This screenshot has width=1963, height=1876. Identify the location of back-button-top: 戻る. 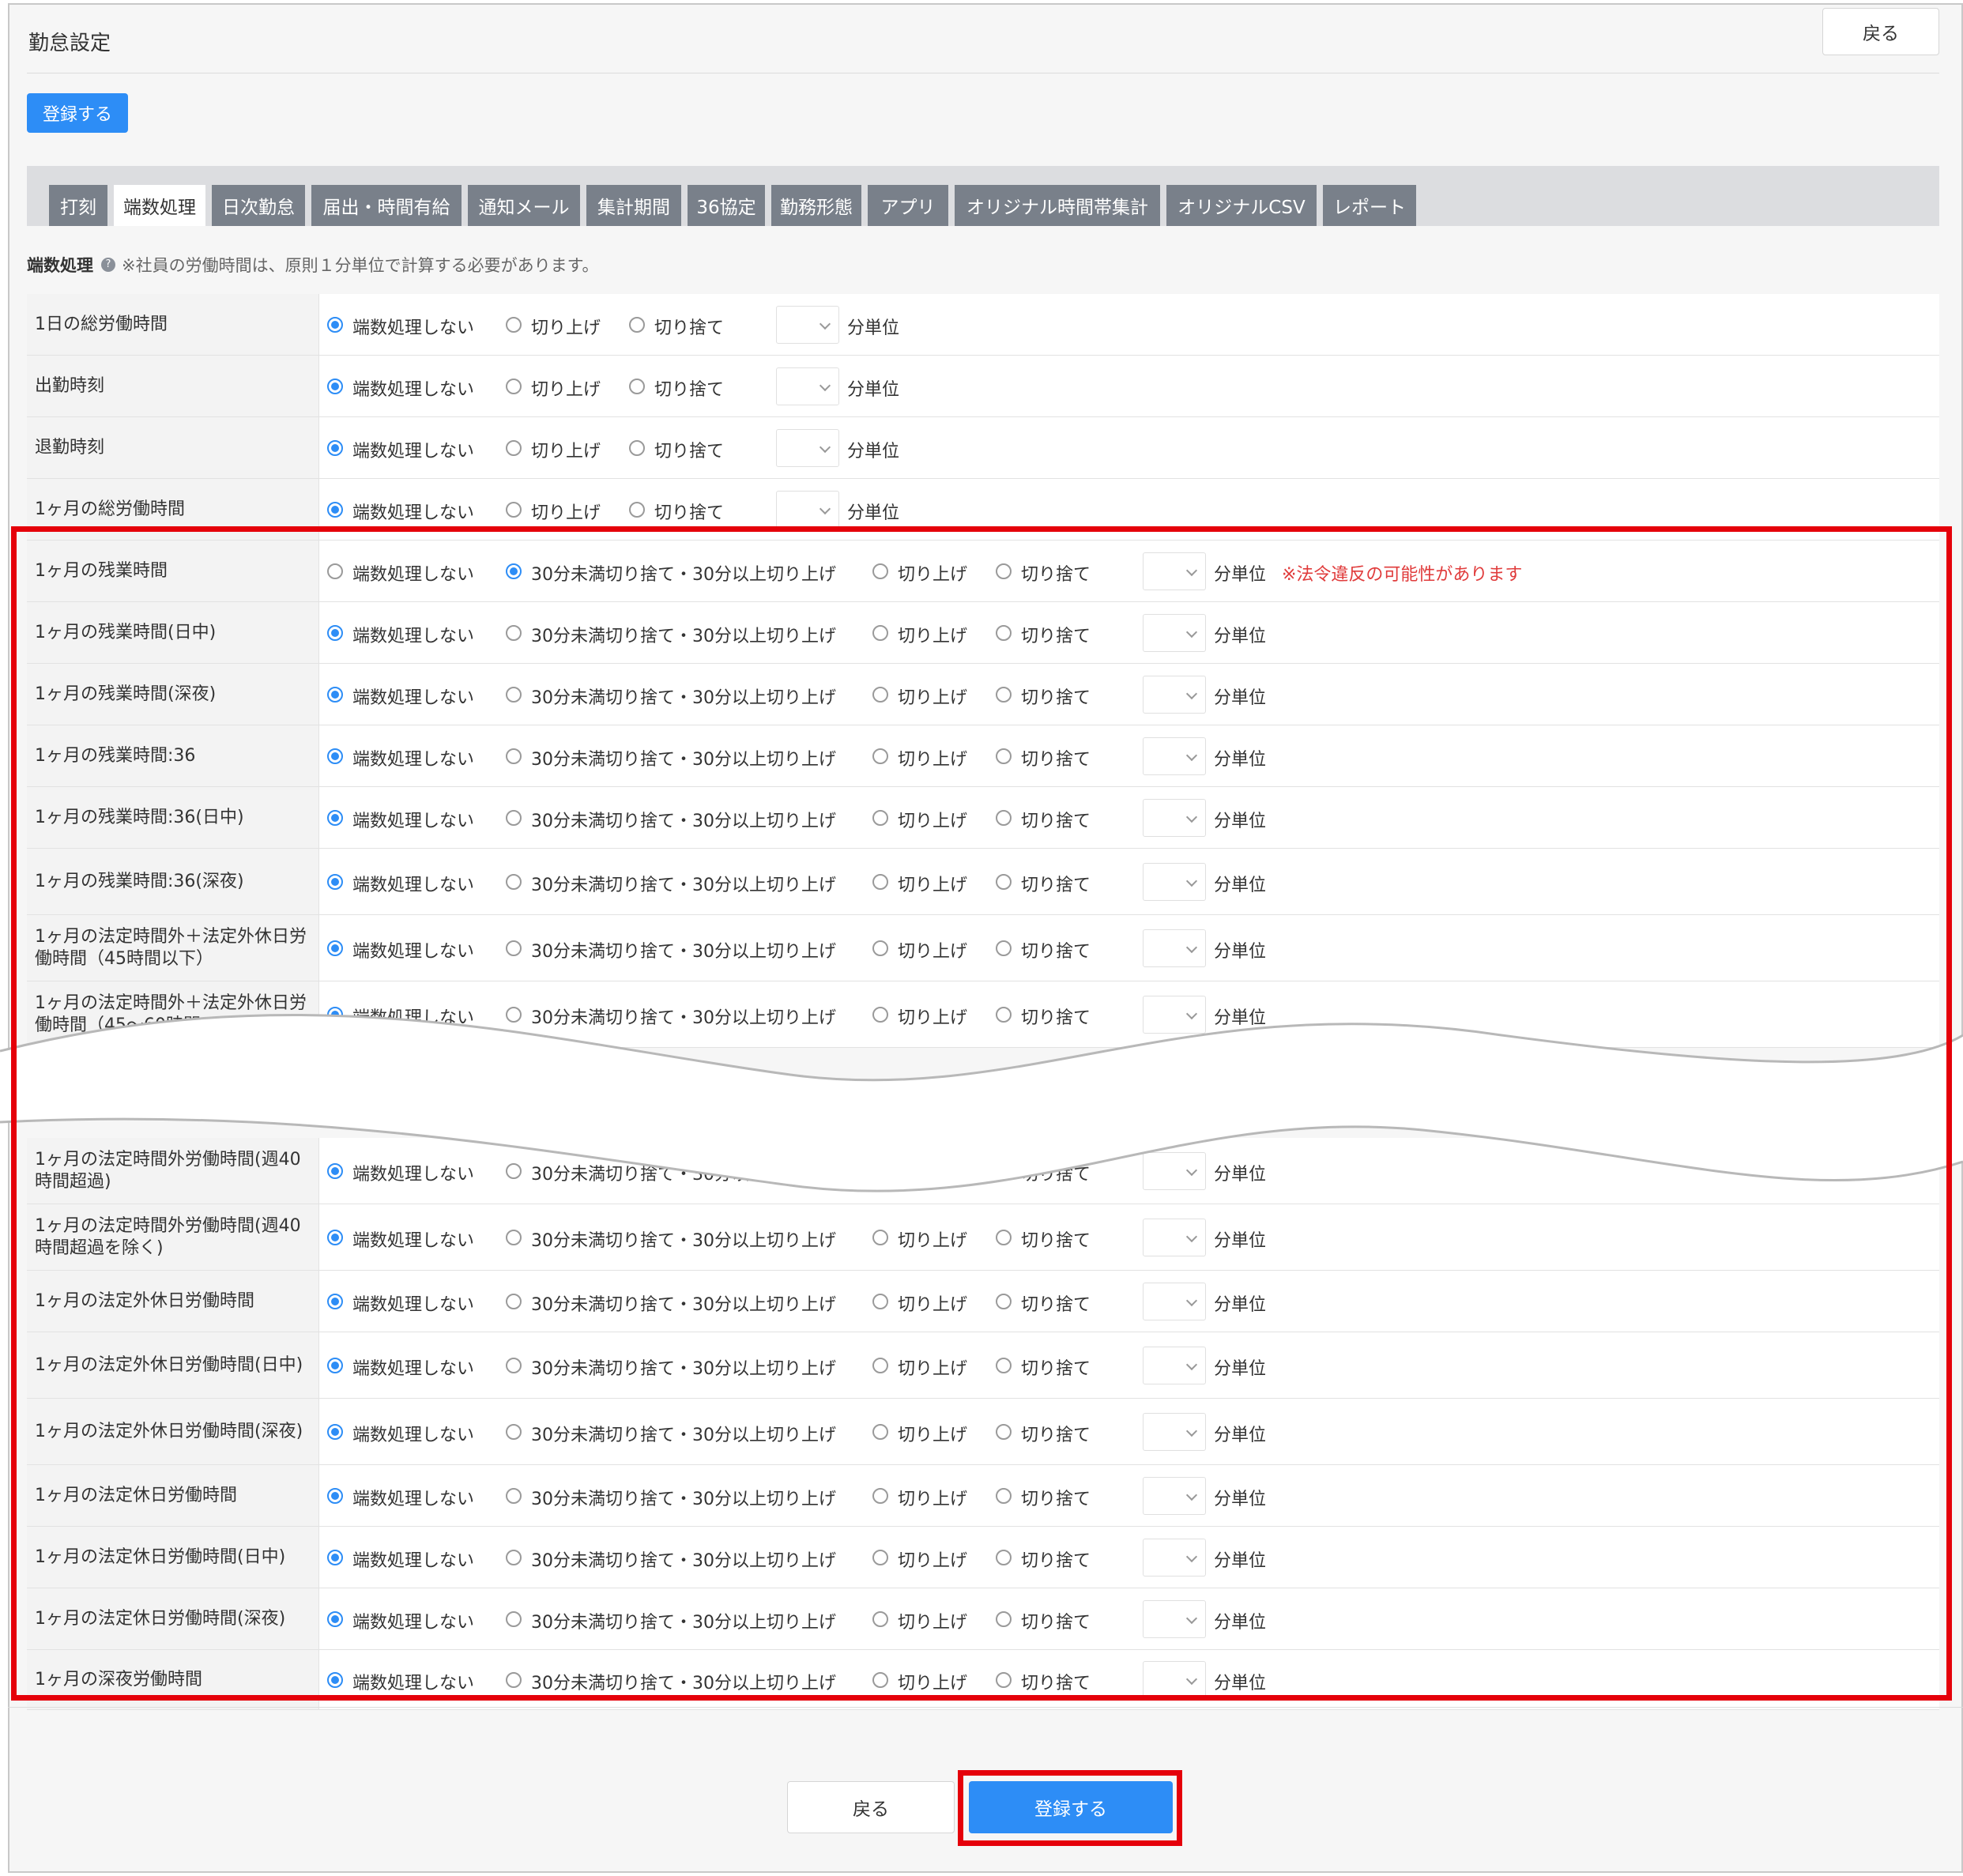
(1880, 32).